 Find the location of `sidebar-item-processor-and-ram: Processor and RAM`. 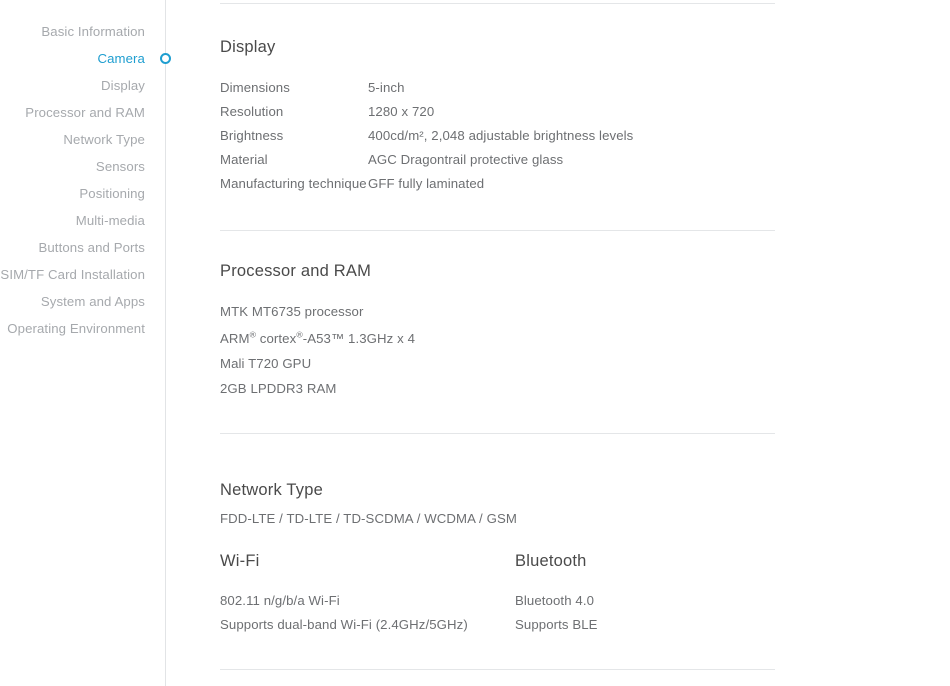

sidebar-item-processor-and-ram: Processor and RAM is located at coordinates (72, 112).